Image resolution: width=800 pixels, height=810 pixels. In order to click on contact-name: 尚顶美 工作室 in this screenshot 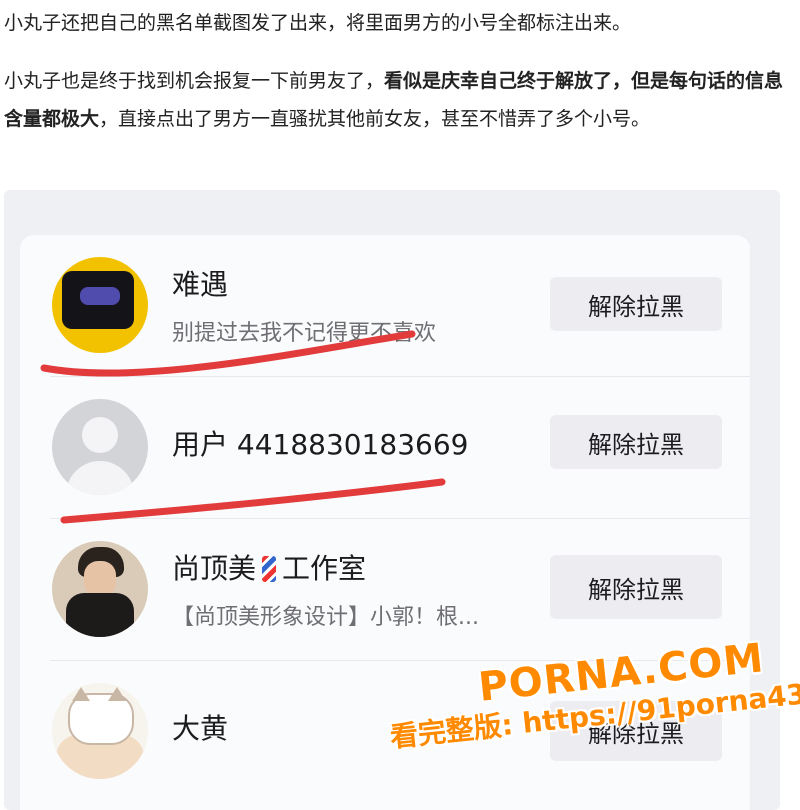, I will do `click(269, 567)`.